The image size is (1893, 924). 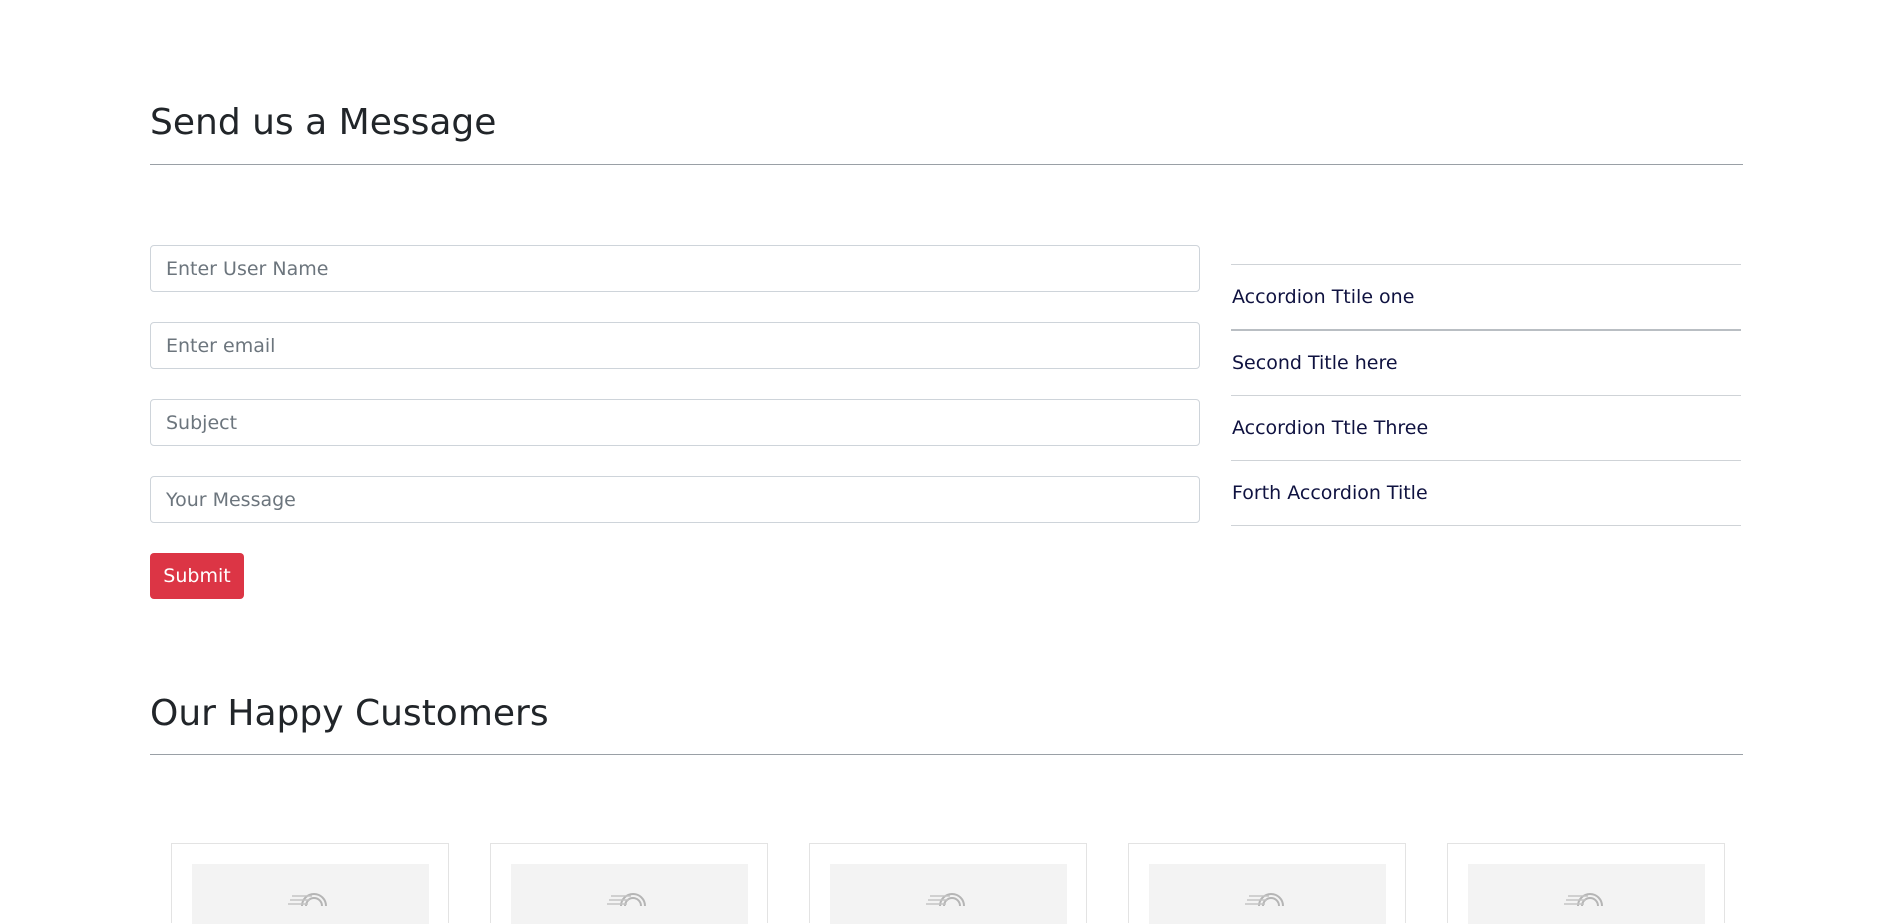 I want to click on username-input, so click(x=675, y=268).